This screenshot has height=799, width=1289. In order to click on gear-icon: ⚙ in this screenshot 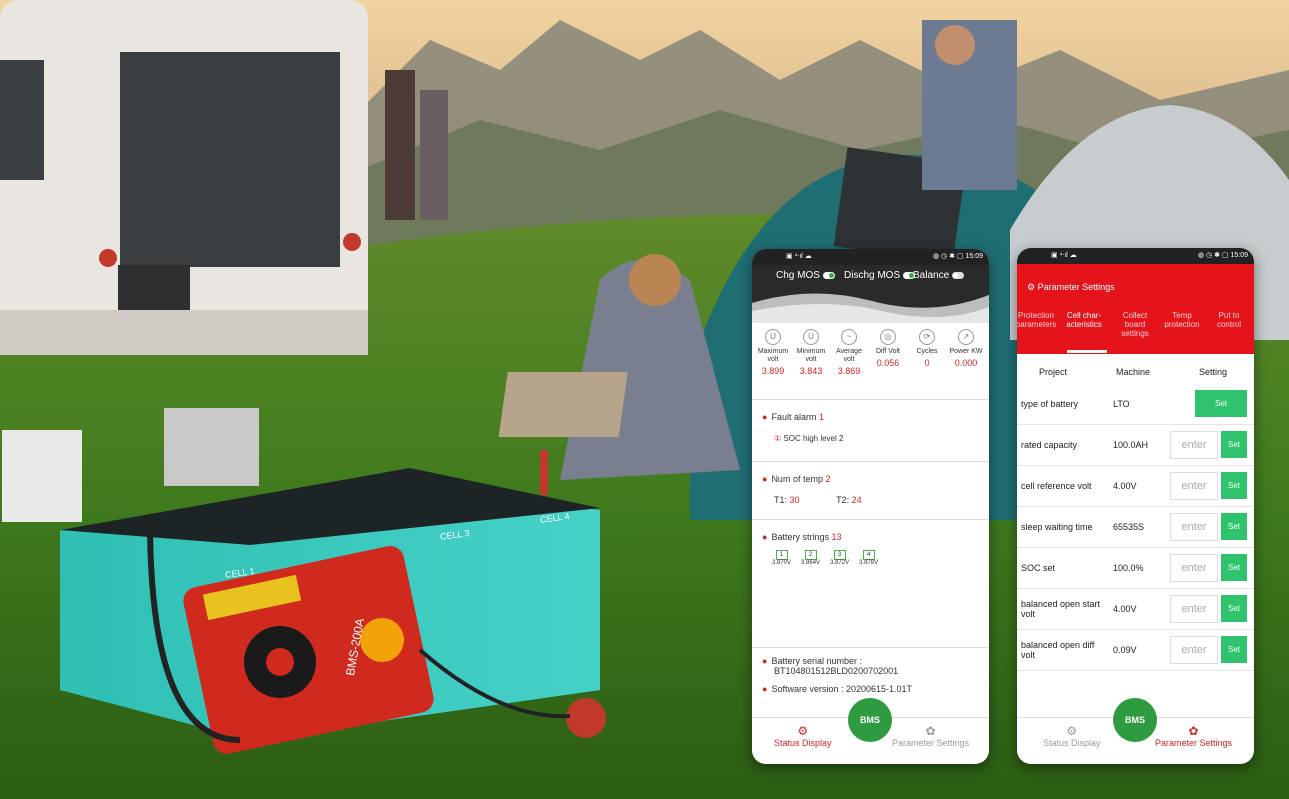, I will do `click(1031, 287)`.